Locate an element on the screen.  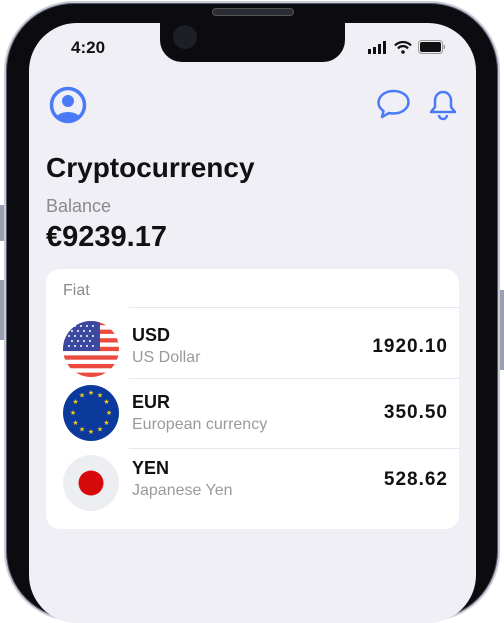
currency-amount: 1920.10 is located at coordinates (410, 346).